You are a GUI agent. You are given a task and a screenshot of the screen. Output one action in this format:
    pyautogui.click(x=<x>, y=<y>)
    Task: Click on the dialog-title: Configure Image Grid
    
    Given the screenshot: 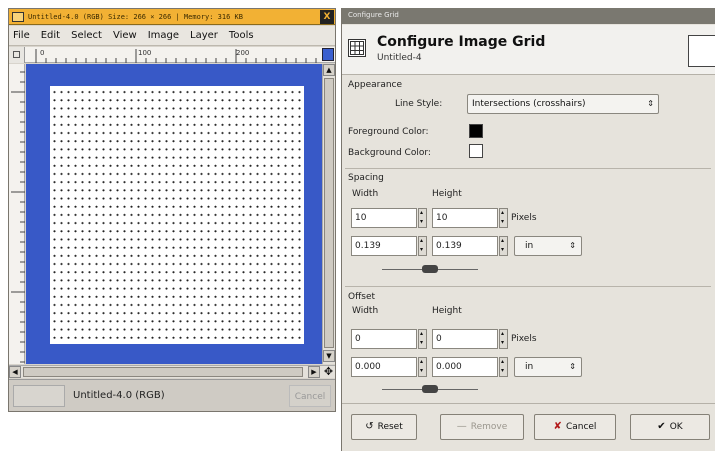 What is the action you would take?
    pyautogui.click(x=461, y=42)
    